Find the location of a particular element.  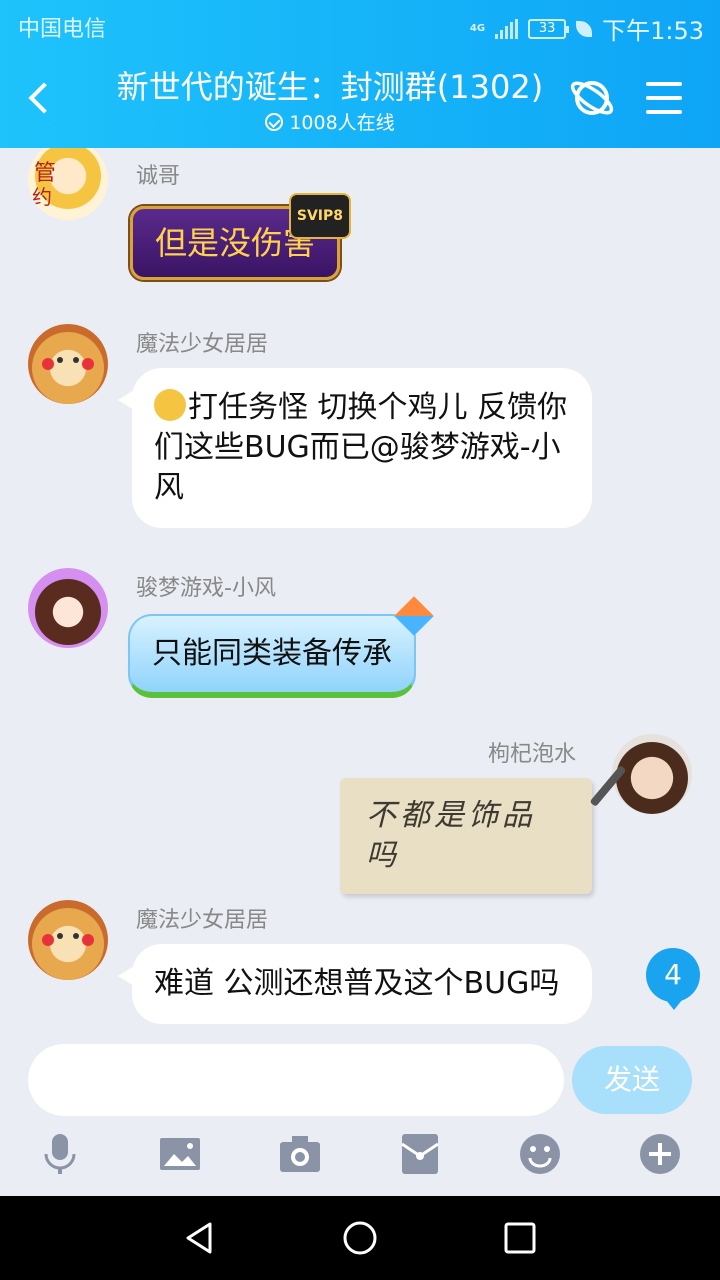

message-input is located at coordinates (296, 1080).